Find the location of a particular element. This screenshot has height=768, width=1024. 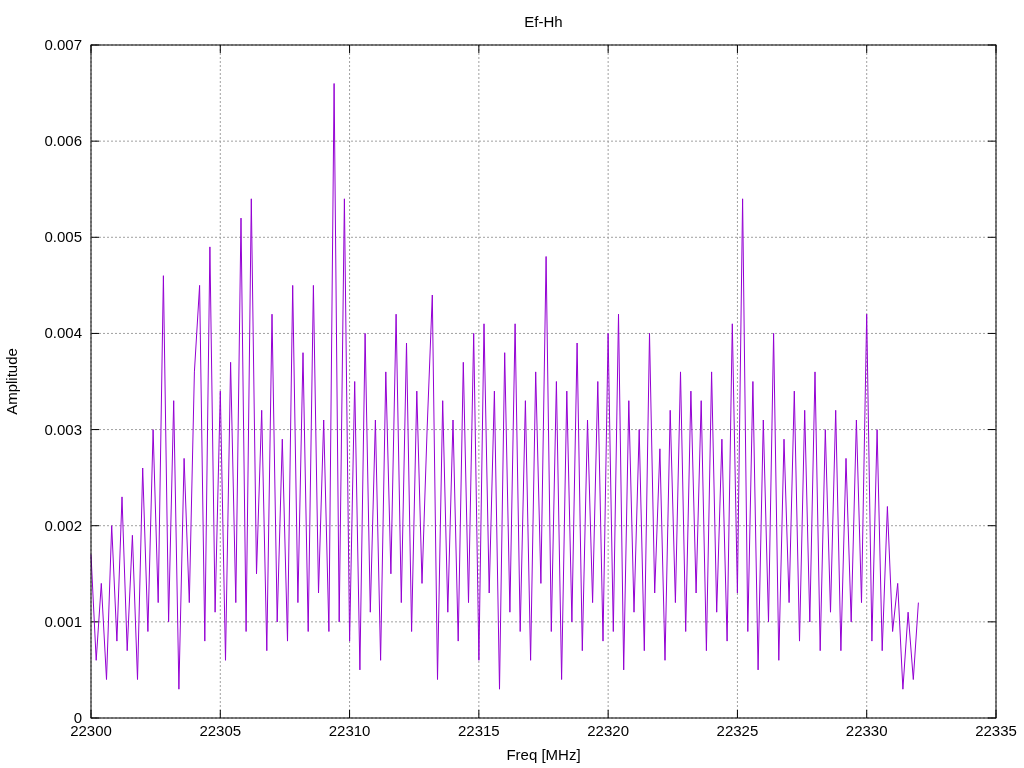

axis-label: Amplitude is located at coordinates (11, 381).